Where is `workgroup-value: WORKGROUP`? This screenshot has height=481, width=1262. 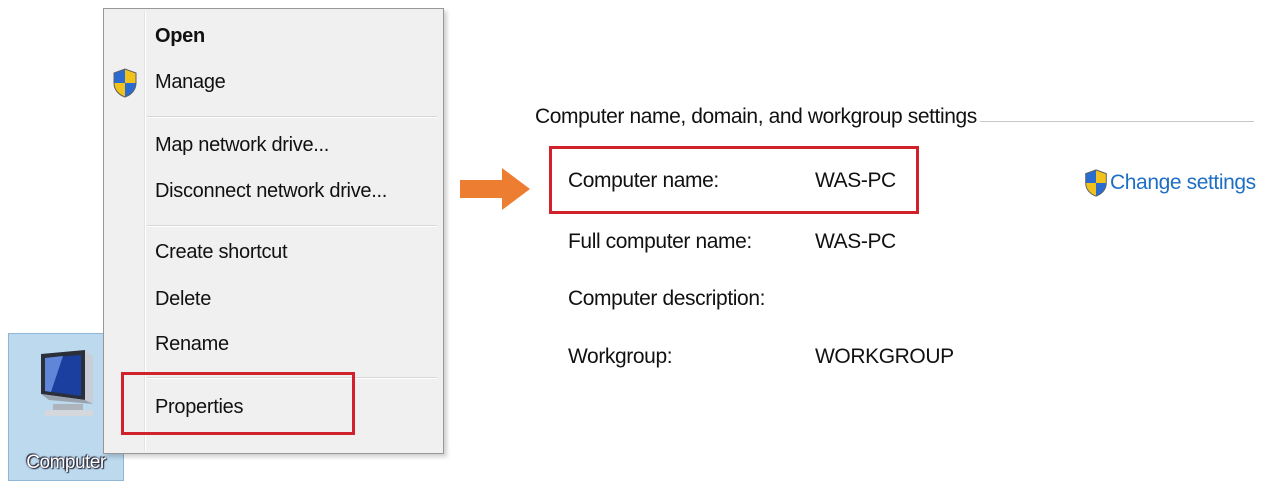
workgroup-value: WORKGROUP is located at coordinates (884, 356).